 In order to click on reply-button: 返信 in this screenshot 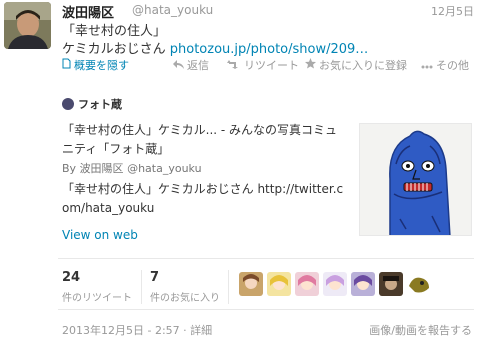, I will do `click(191, 65)`.